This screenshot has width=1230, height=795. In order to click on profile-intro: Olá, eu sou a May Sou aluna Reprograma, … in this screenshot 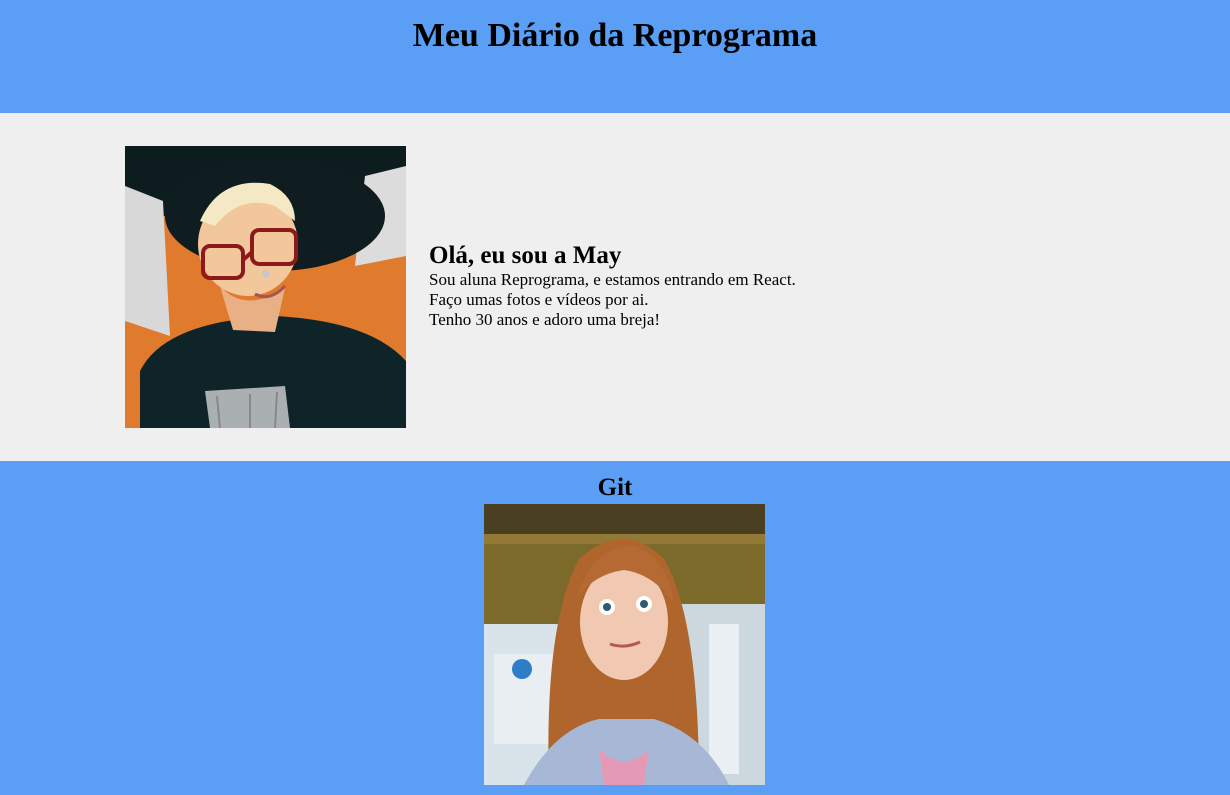, I will do `click(612, 286)`.